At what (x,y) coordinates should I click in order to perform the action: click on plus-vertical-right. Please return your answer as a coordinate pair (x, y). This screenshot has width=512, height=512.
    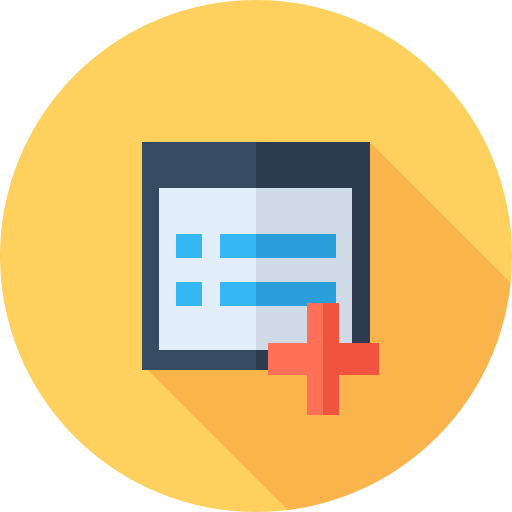
    Looking at the image, I should click on (331, 359).